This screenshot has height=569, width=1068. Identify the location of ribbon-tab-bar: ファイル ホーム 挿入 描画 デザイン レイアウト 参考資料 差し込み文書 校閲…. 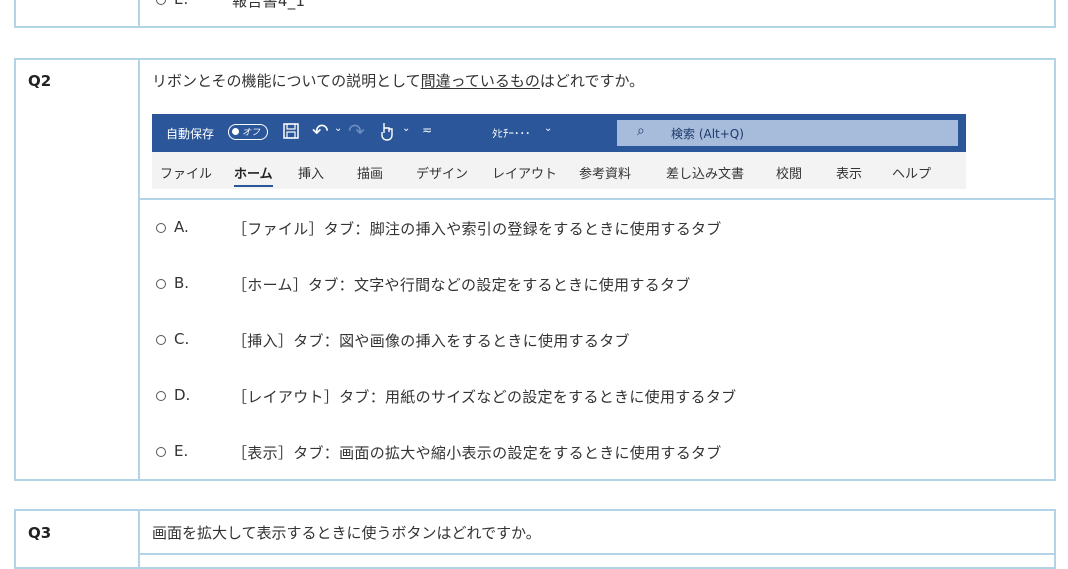
(559, 170).